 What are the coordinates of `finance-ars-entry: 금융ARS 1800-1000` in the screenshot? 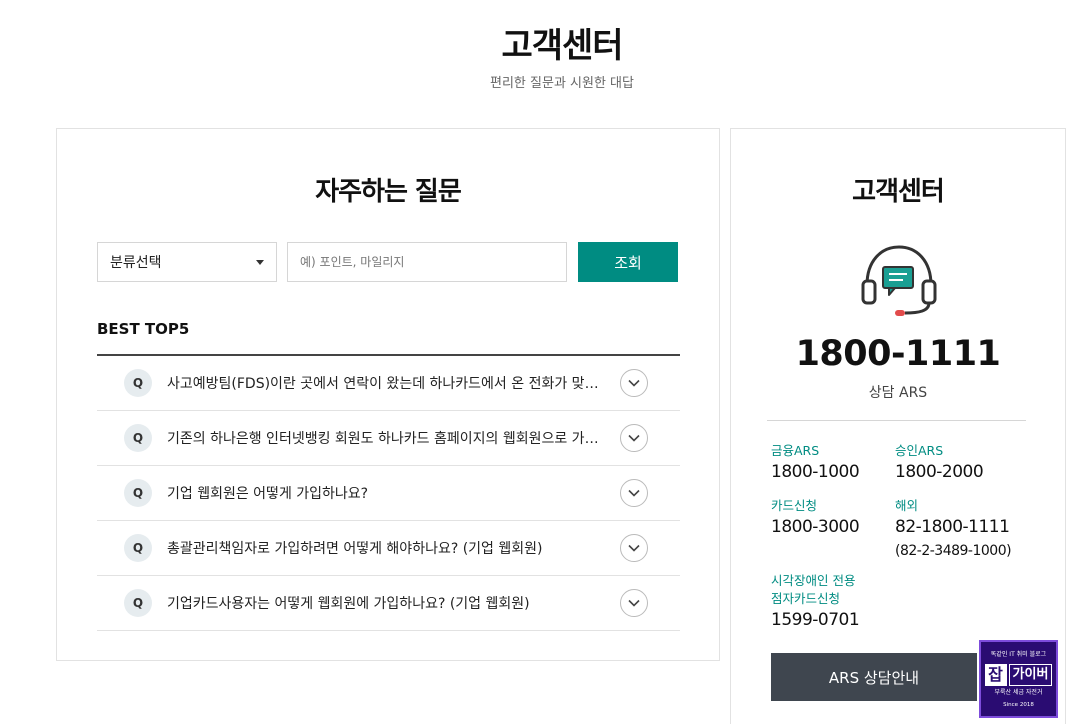 It's located at (815, 463).